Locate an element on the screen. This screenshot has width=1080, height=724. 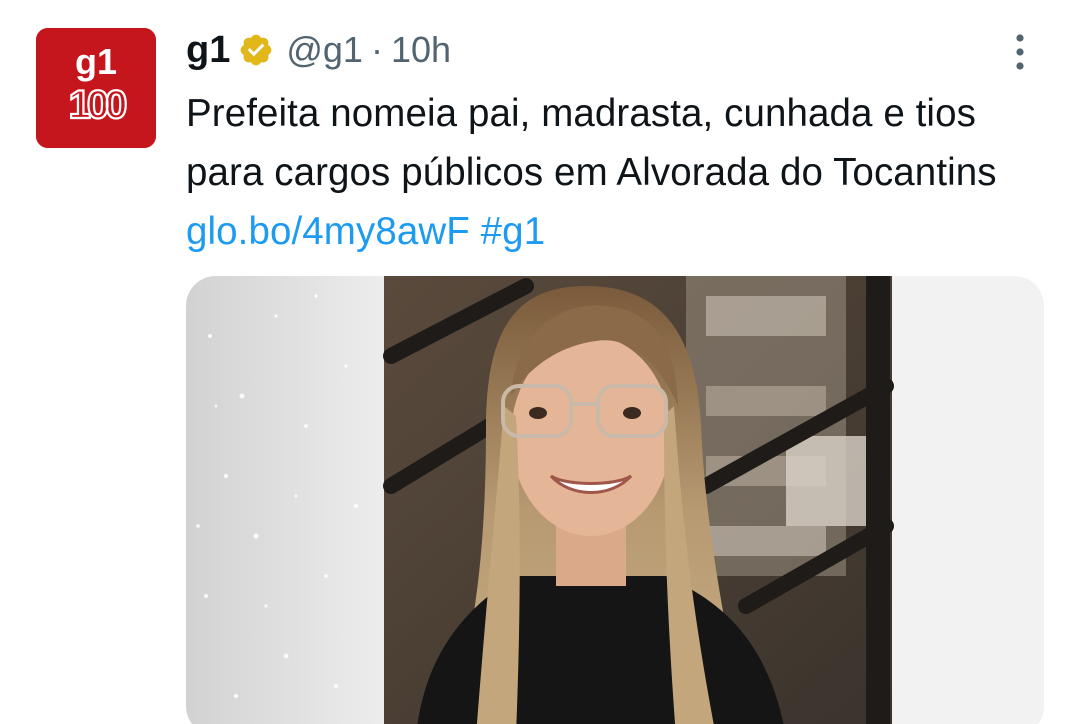
logo-text-top: g1 is located at coordinates (96, 61).